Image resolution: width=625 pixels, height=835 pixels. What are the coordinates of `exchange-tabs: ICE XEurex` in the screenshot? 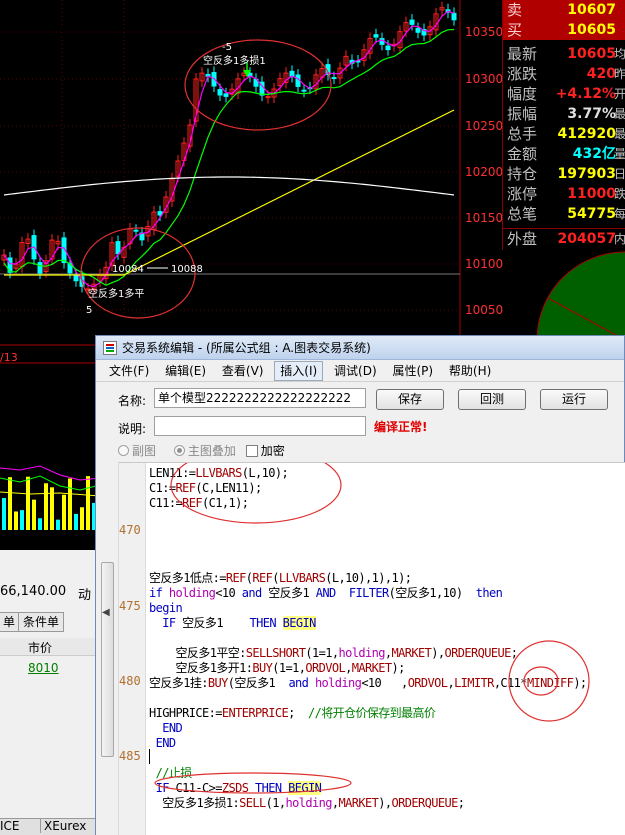 It's located at (50, 826).